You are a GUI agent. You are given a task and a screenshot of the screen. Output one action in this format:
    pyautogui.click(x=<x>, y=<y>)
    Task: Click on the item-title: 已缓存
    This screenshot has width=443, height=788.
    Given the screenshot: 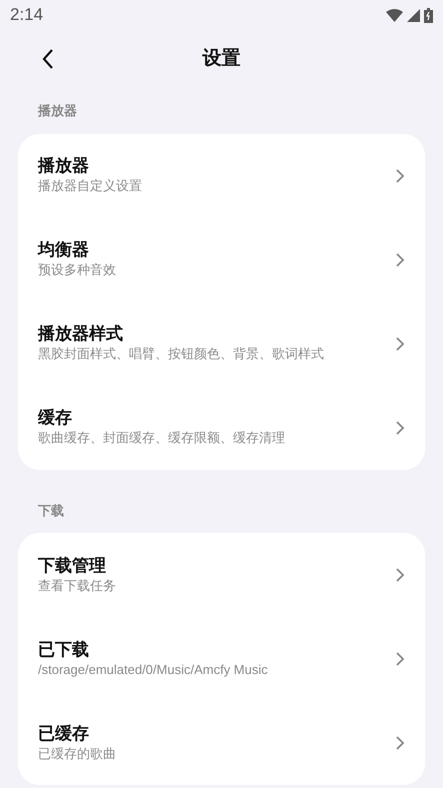 What is the action you would take?
    pyautogui.click(x=64, y=733)
    